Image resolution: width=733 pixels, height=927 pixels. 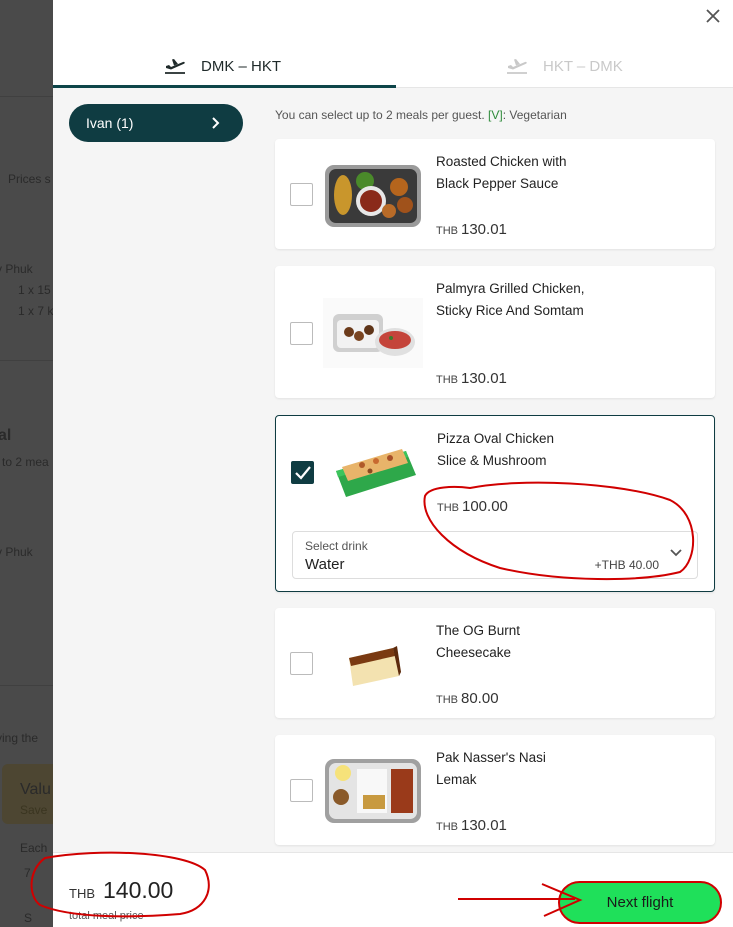 What do you see at coordinates (375, 666) in the screenshot?
I see `cheesecake-image` at bounding box center [375, 666].